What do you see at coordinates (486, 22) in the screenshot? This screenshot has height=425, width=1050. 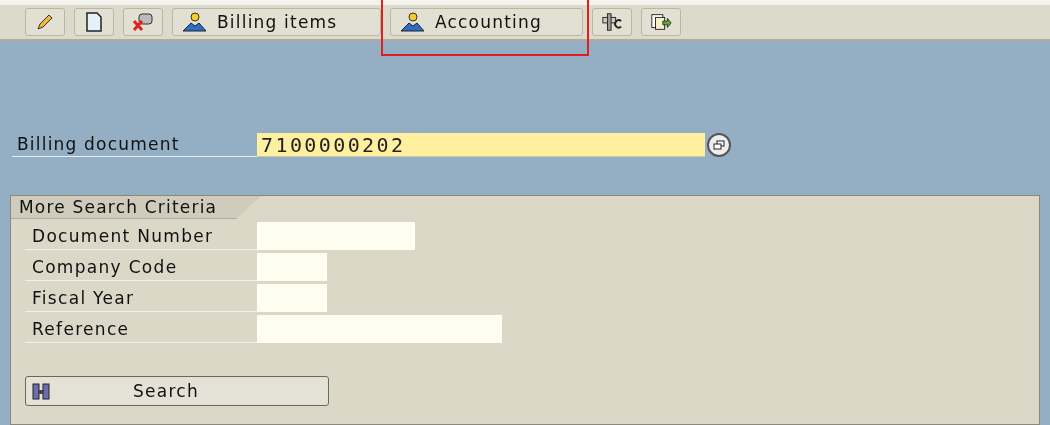 I see `toolbar-button: Accounting` at bounding box center [486, 22].